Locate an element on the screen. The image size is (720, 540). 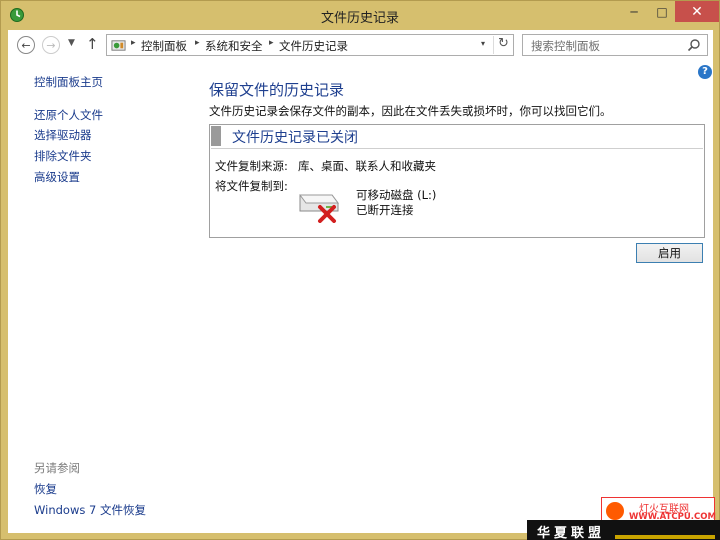
forward-button: → is located at coordinates (51, 45).